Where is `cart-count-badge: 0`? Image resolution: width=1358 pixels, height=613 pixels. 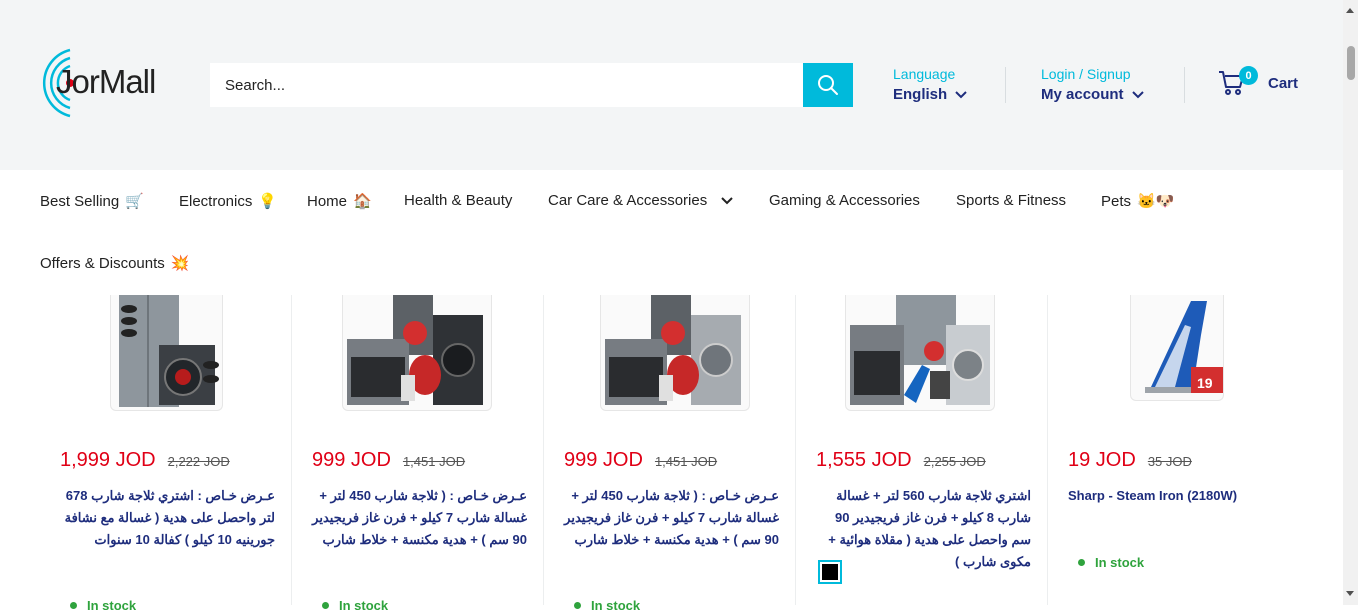 cart-count-badge: 0 is located at coordinates (1248, 75).